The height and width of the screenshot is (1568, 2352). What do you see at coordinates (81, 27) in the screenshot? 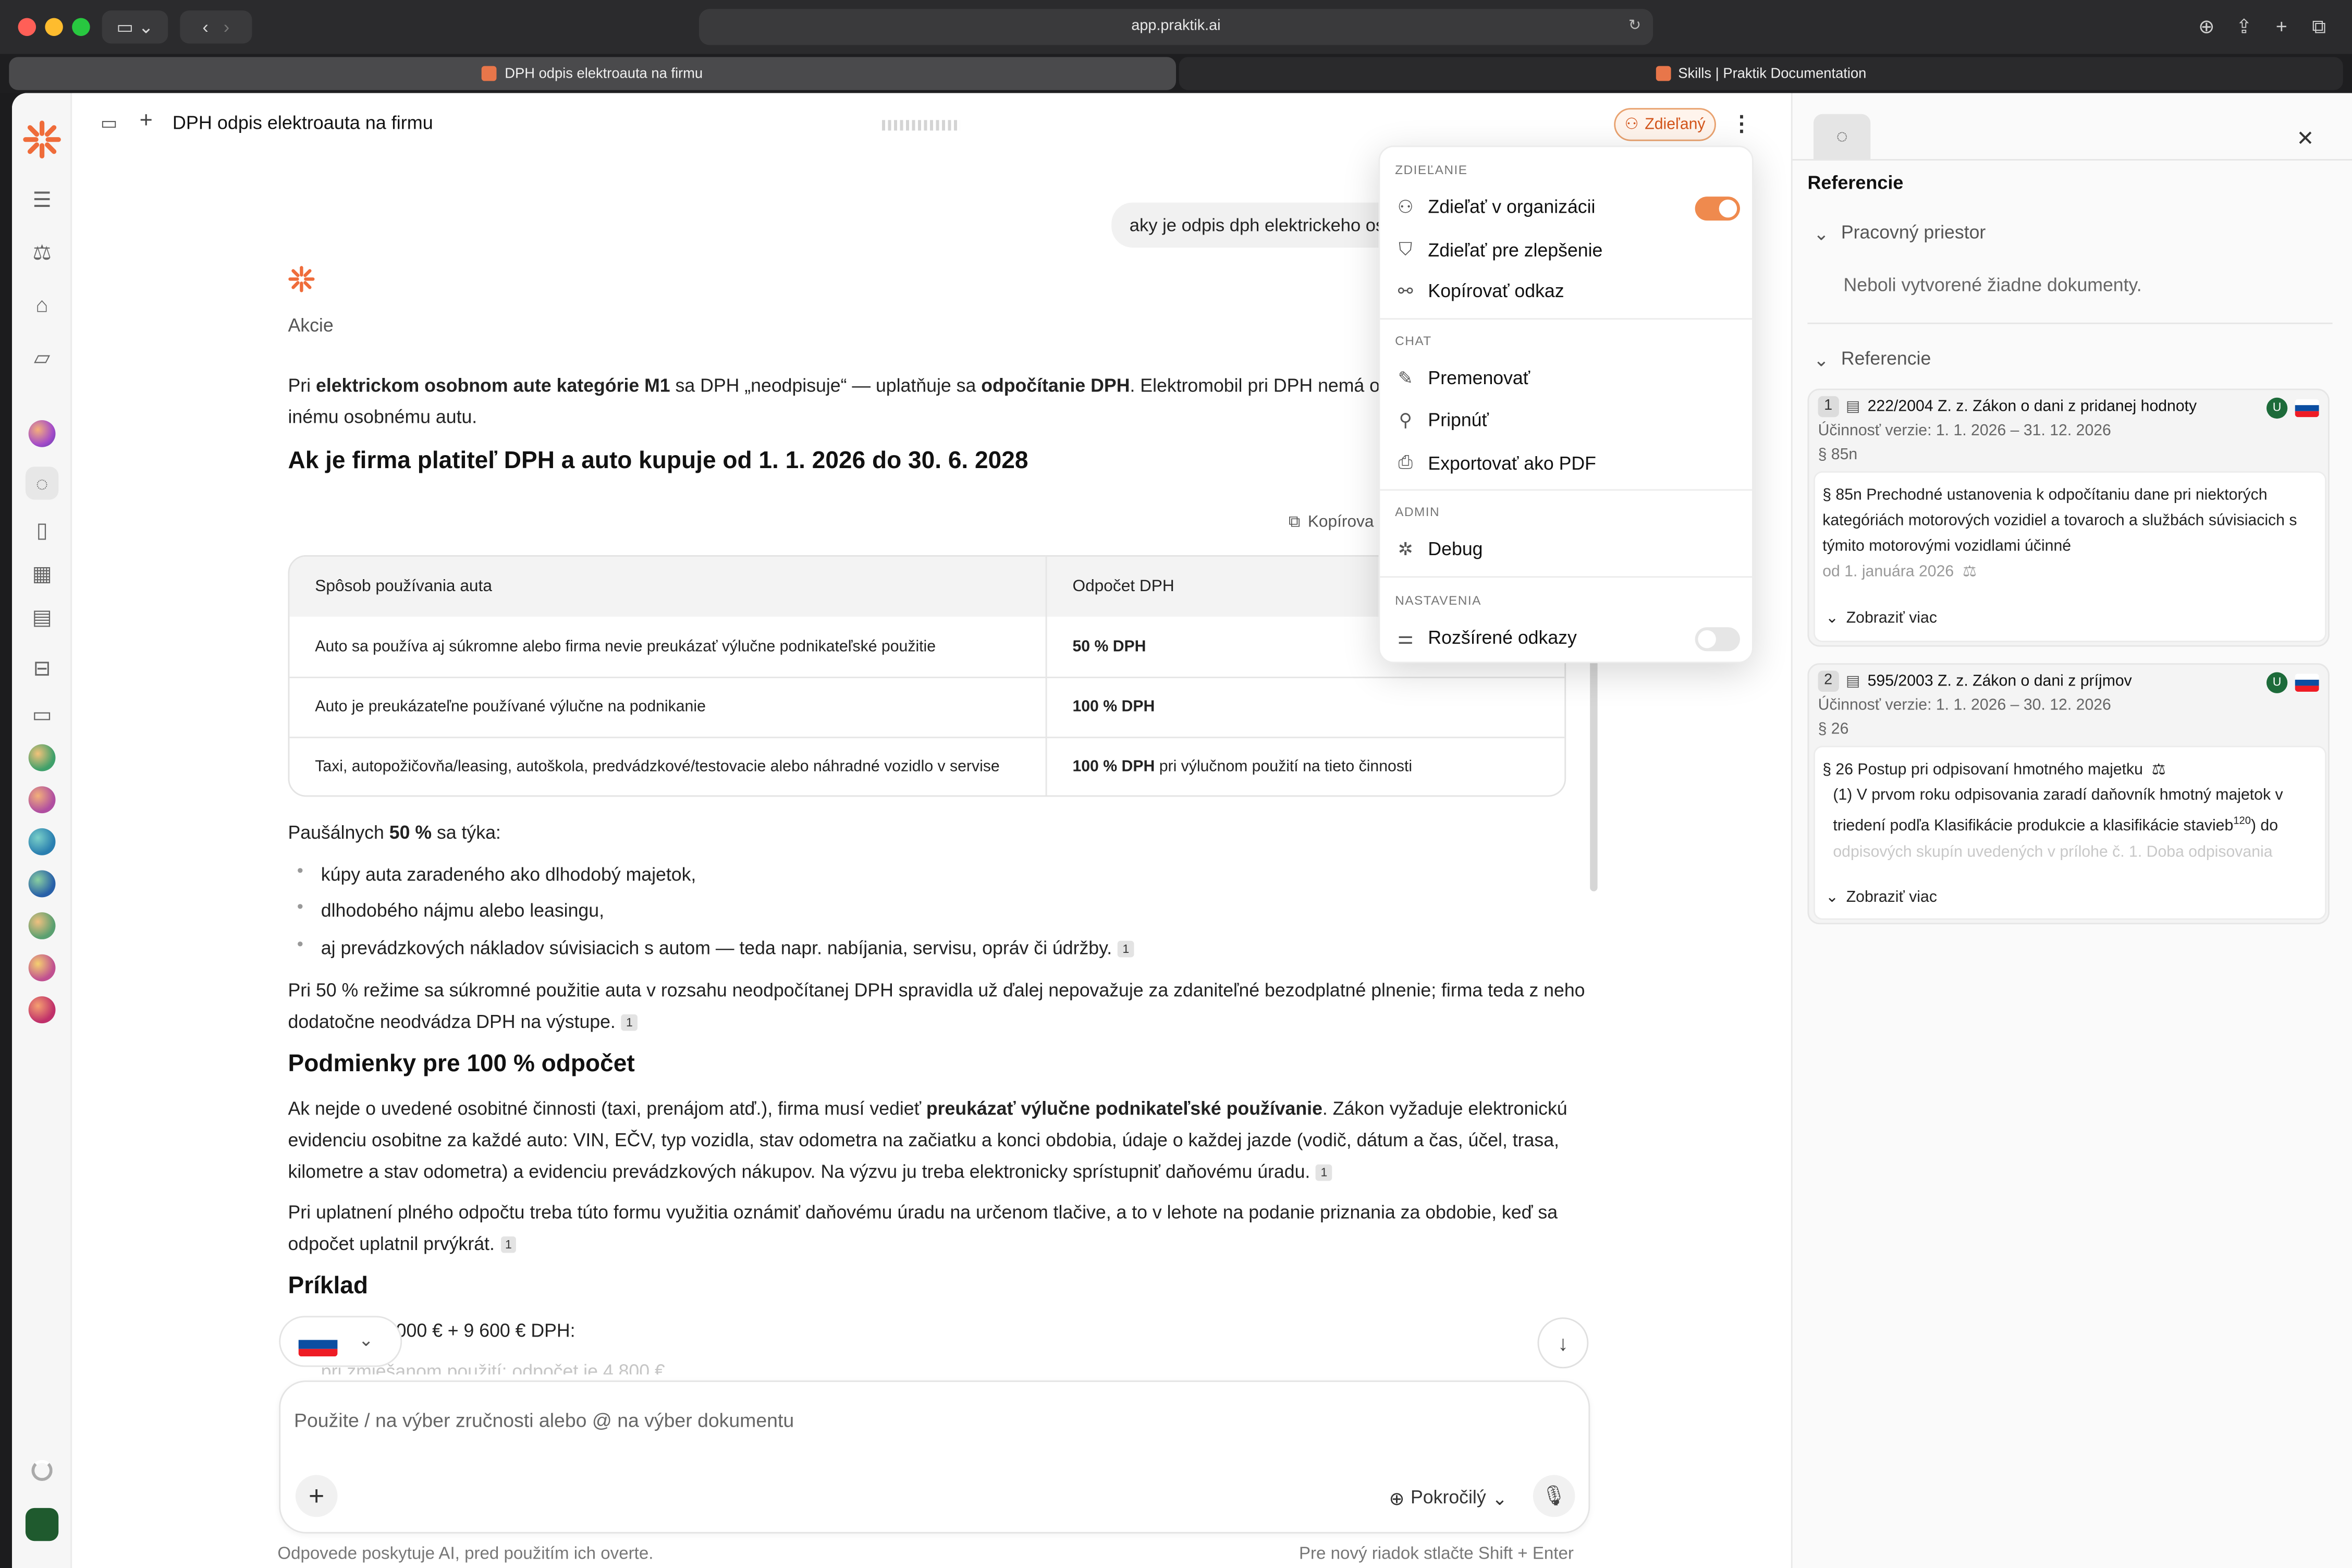
I see `zoom-window-icon` at bounding box center [81, 27].